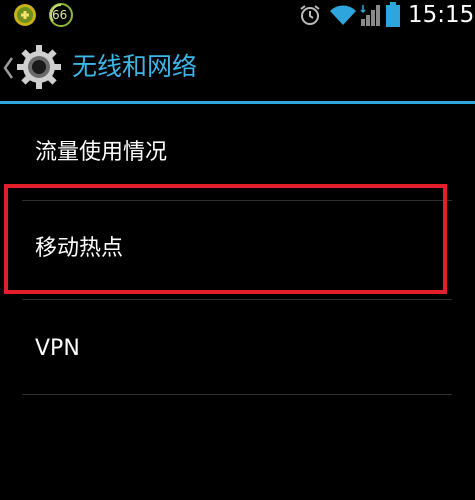 This screenshot has width=475, height=500. I want to click on battery-icon, so click(393, 14).